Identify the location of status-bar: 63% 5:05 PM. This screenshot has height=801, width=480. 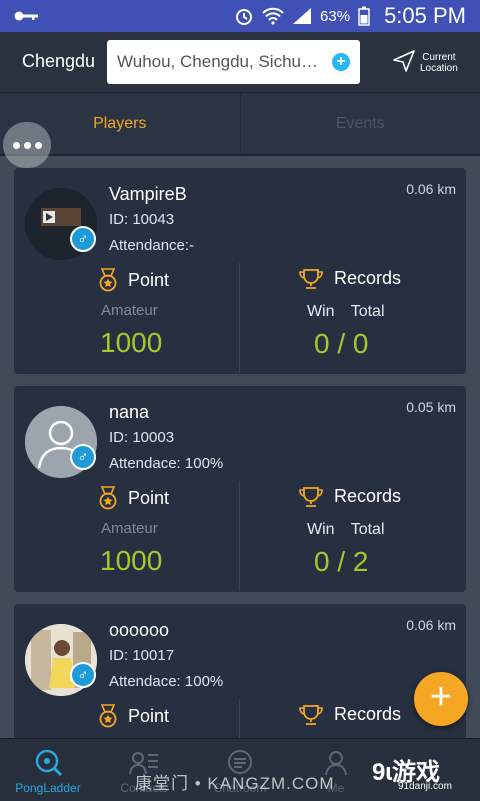
(240, 16).